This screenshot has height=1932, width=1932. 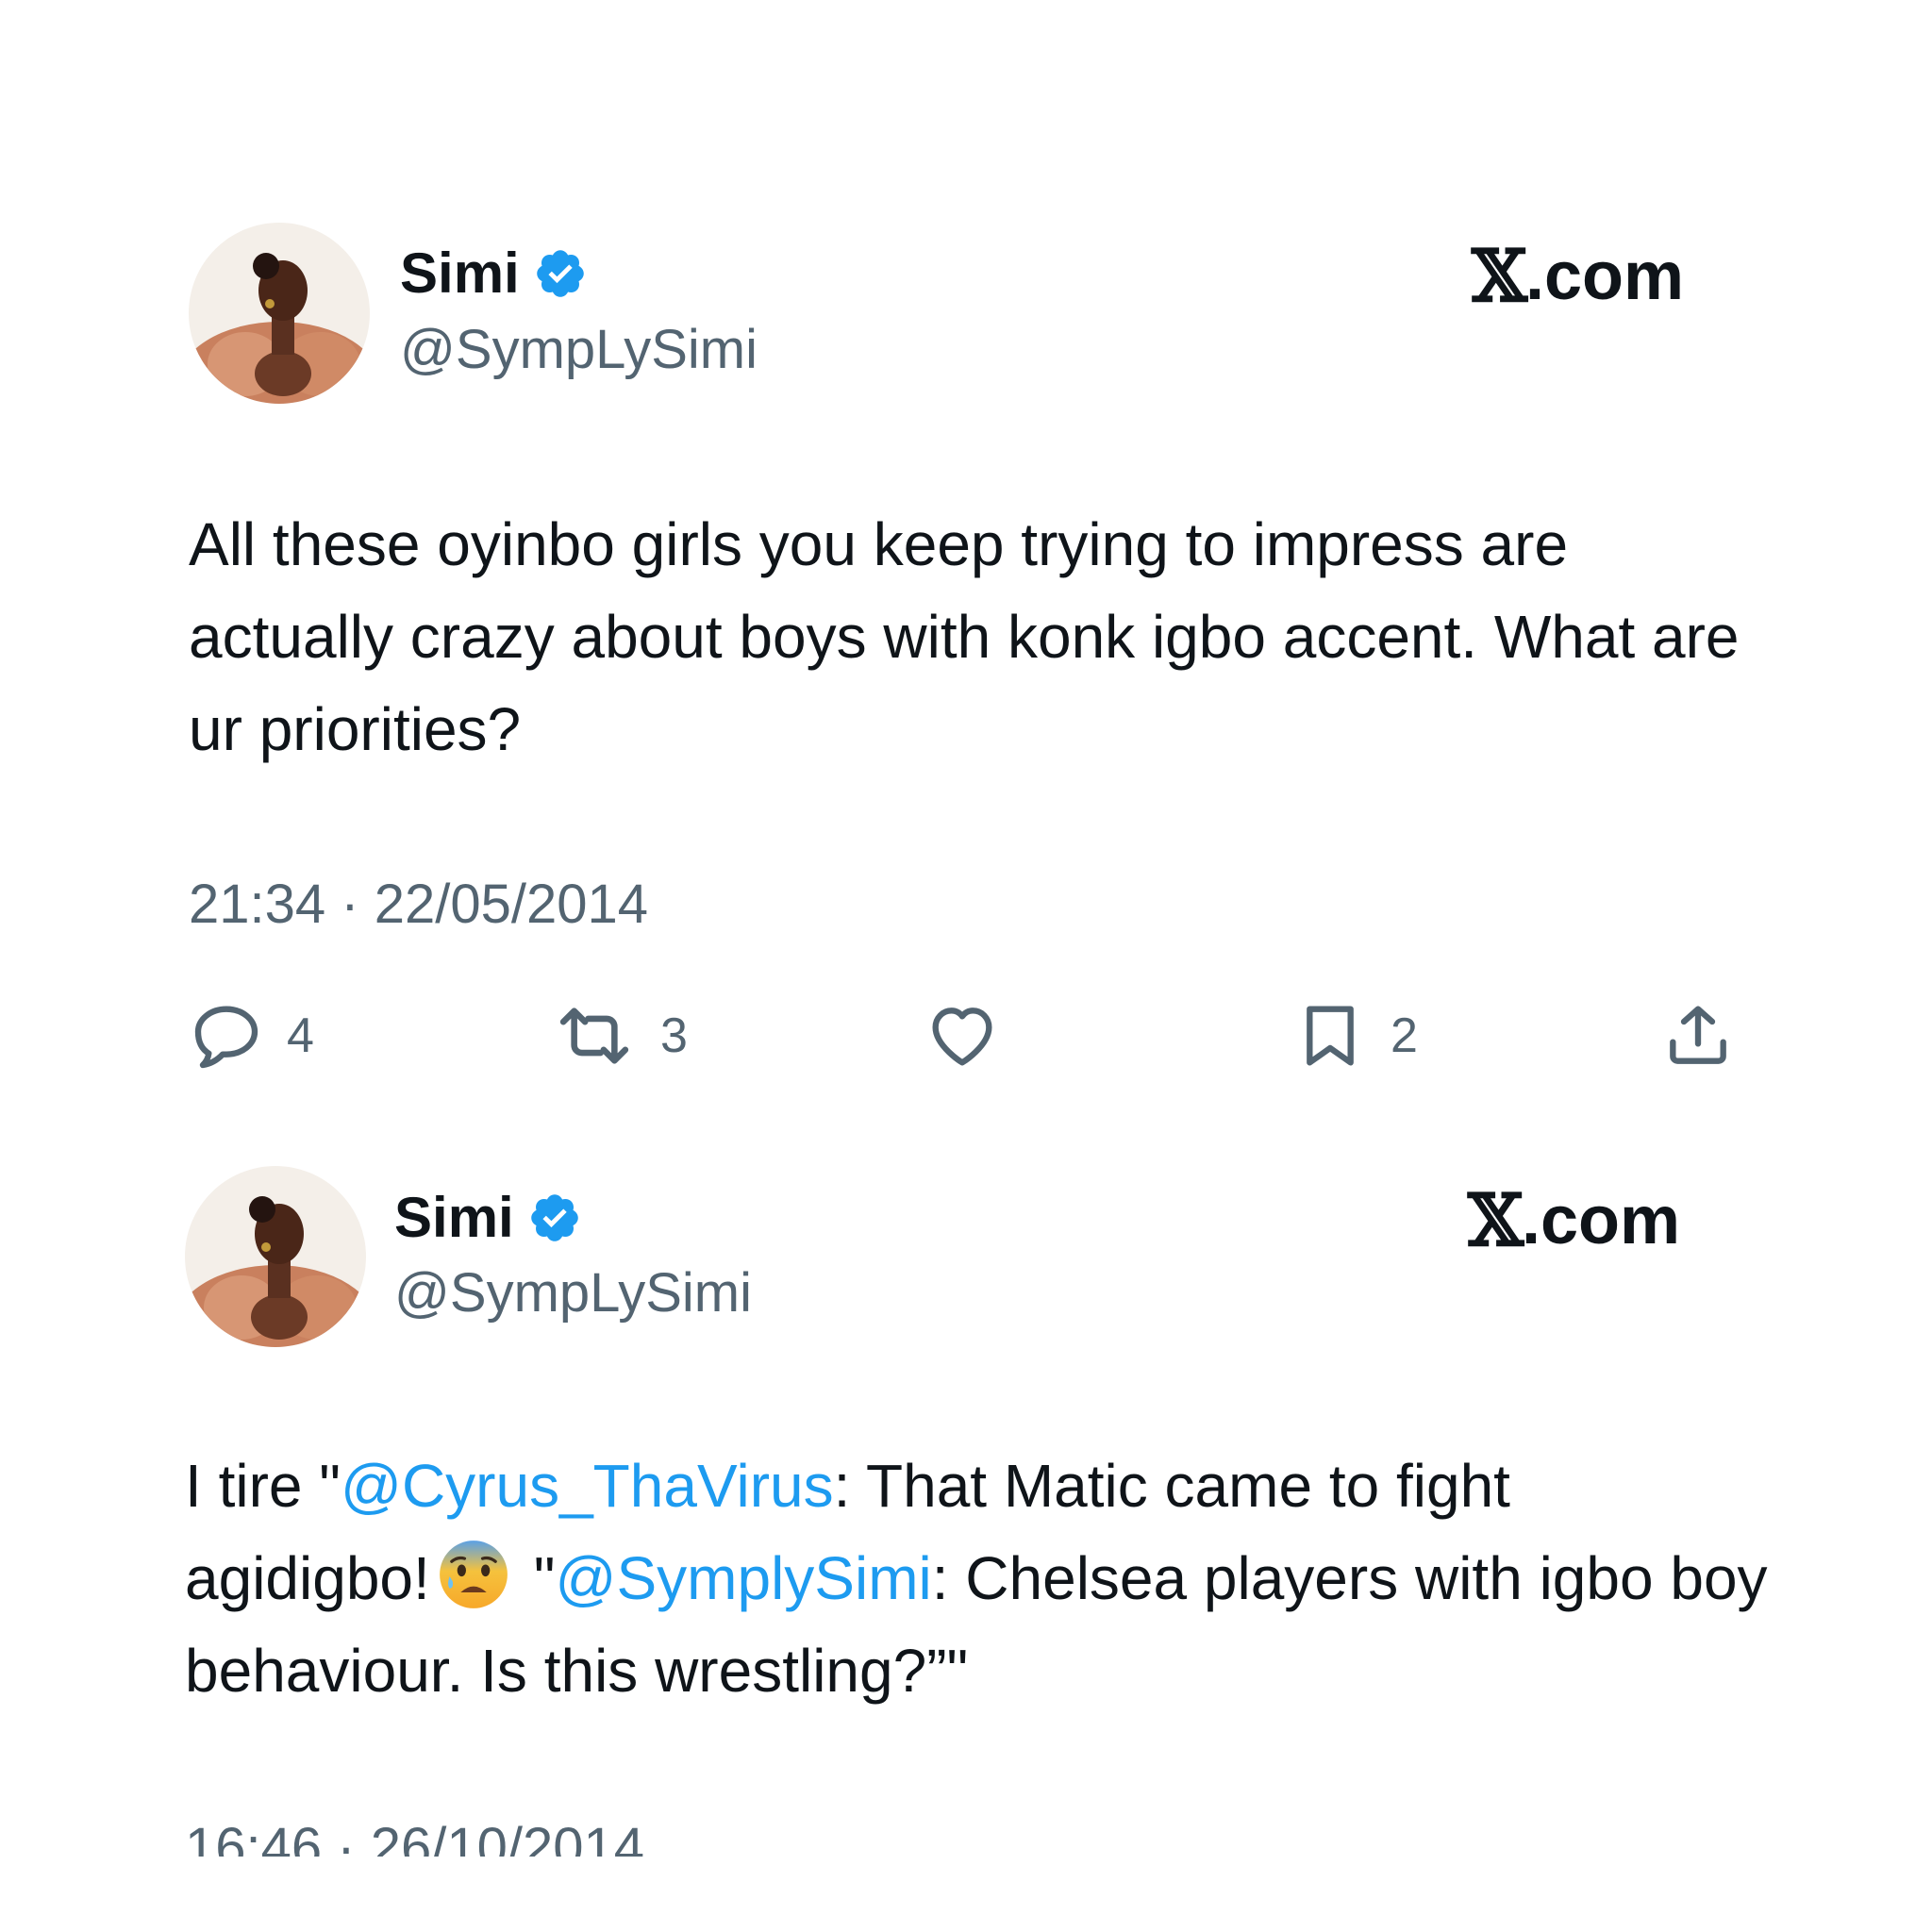 What do you see at coordinates (1330, 1036) in the screenshot?
I see `bookmark-icon` at bounding box center [1330, 1036].